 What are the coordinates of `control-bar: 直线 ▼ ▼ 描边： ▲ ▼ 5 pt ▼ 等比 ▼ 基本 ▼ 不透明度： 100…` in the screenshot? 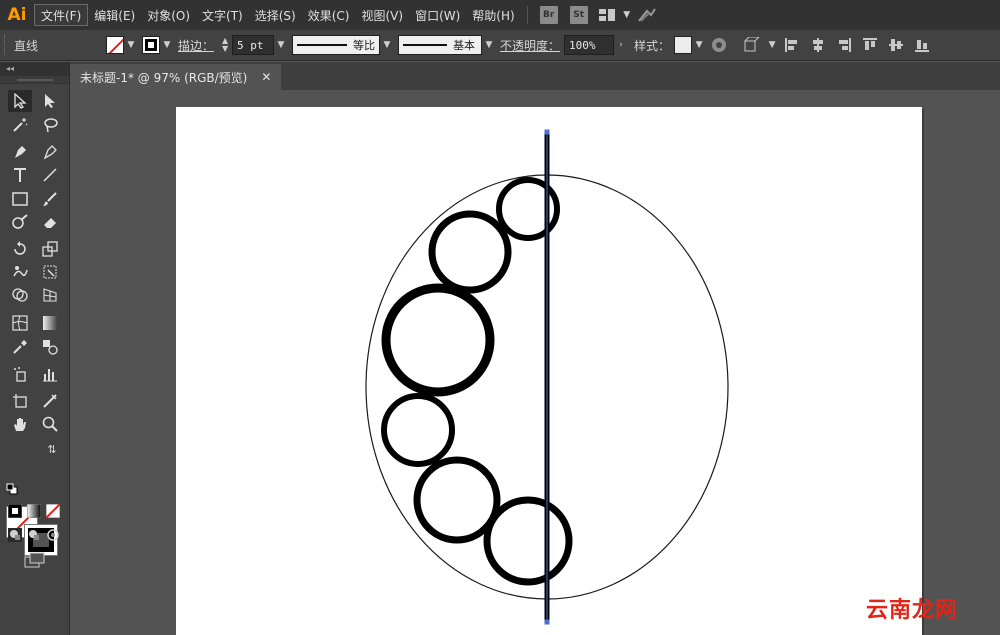 It's located at (500, 45).